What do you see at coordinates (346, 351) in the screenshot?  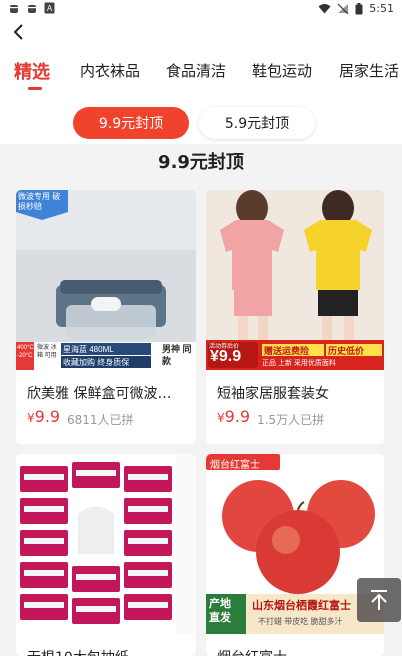 I see `product-image-banner: 历史低价` at bounding box center [346, 351].